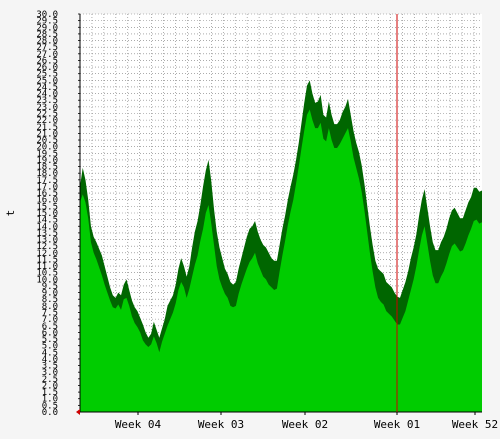 Image resolution: width=500 pixels, height=439 pixels. Describe the element at coordinates (397, 424) in the screenshot. I see `x-tick-label: Week 01` at that location.